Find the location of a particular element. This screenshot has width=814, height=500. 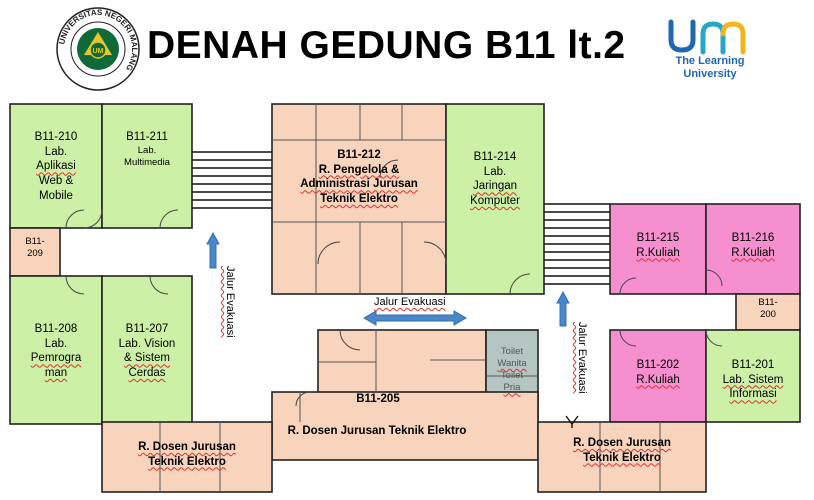

stairs-right is located at coordinates (577, 244).